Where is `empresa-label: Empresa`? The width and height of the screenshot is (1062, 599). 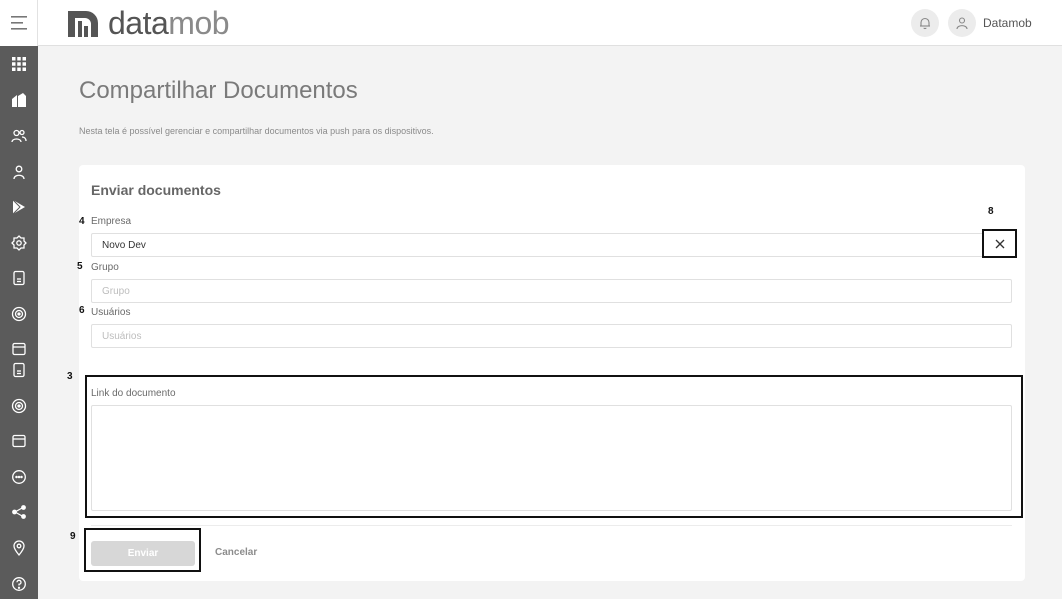
empresa-label: Empresa is located at coordinates (111, 221).